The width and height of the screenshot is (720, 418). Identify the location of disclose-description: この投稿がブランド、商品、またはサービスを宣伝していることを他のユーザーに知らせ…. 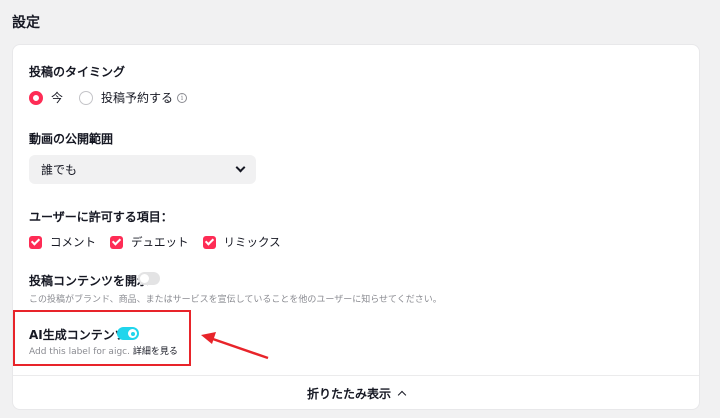
(235, 300).